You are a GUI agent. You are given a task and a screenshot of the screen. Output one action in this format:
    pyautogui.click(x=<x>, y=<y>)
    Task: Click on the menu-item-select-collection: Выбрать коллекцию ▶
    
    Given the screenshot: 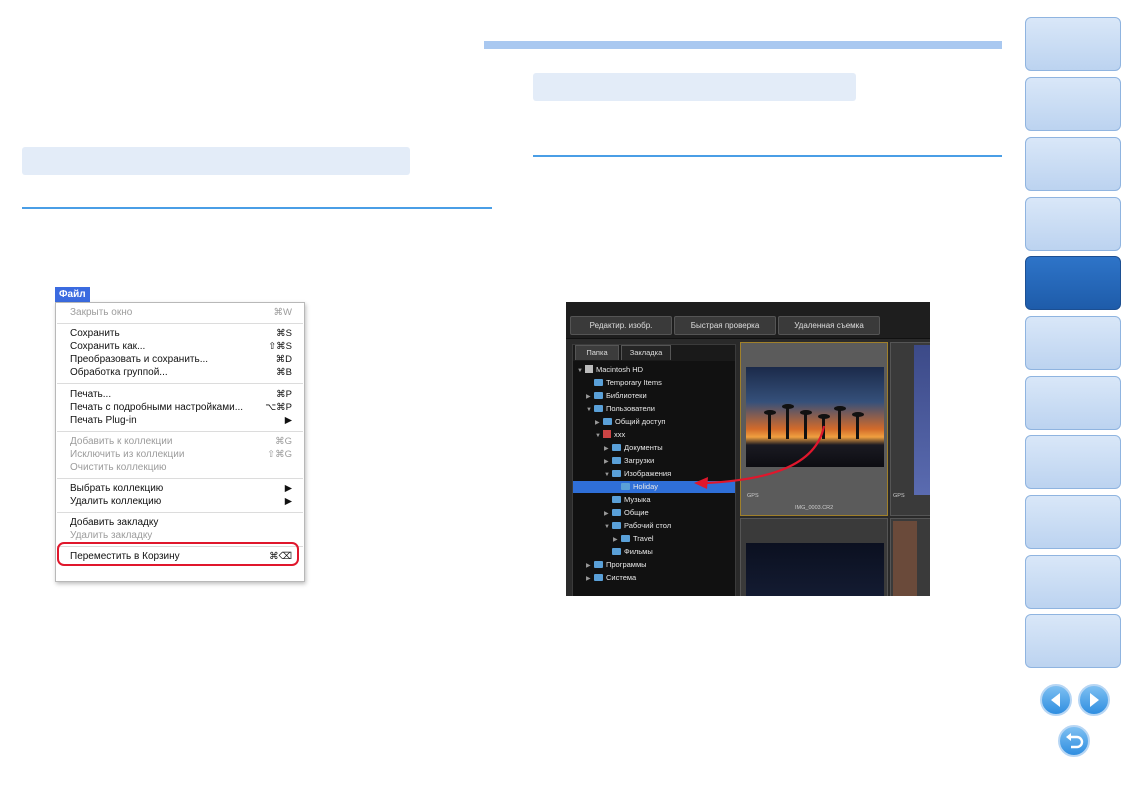 What is the action you would take?
    pyautogui.click(x=183, y=488)
    